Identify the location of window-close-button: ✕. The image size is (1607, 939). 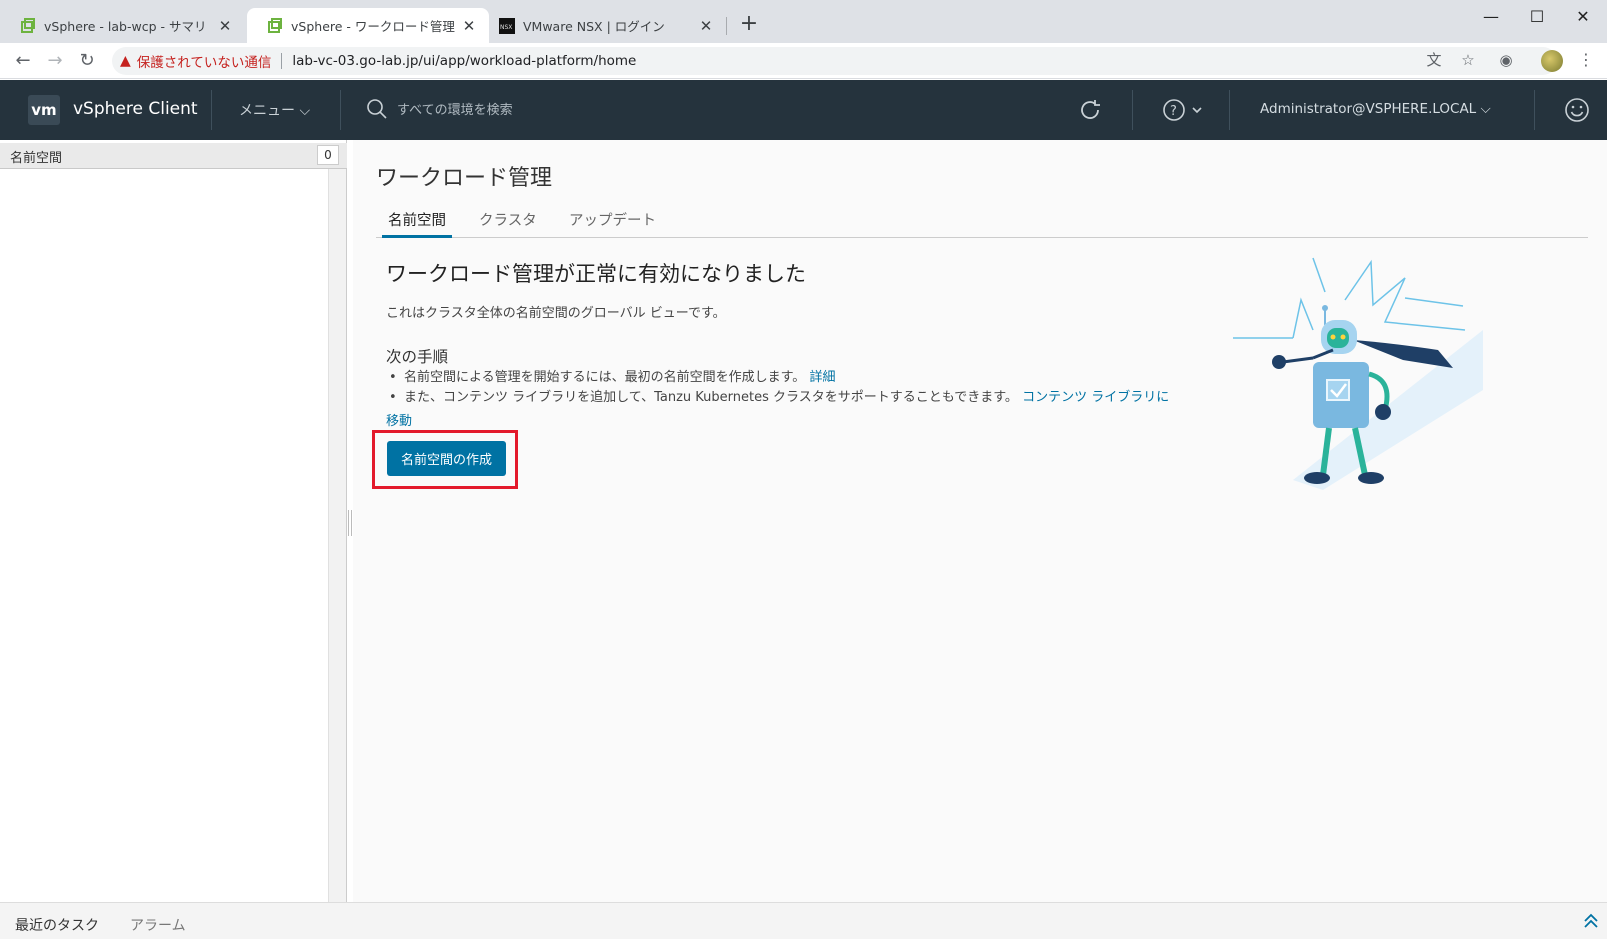
(1583, 17).